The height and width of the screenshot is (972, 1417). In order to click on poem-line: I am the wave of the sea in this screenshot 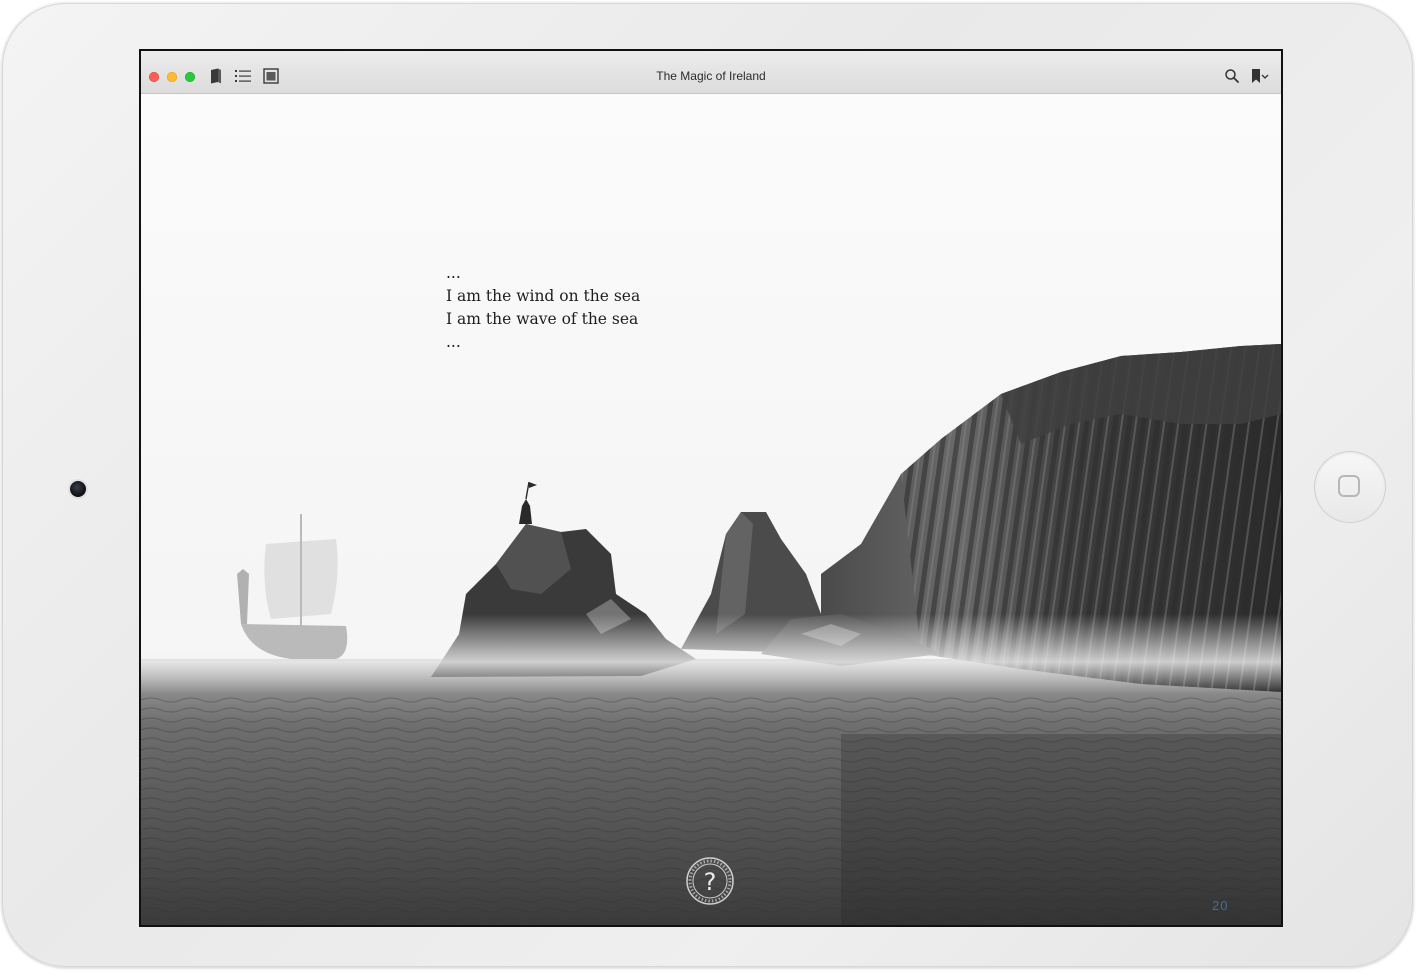, I will do `click(542, 319)`.